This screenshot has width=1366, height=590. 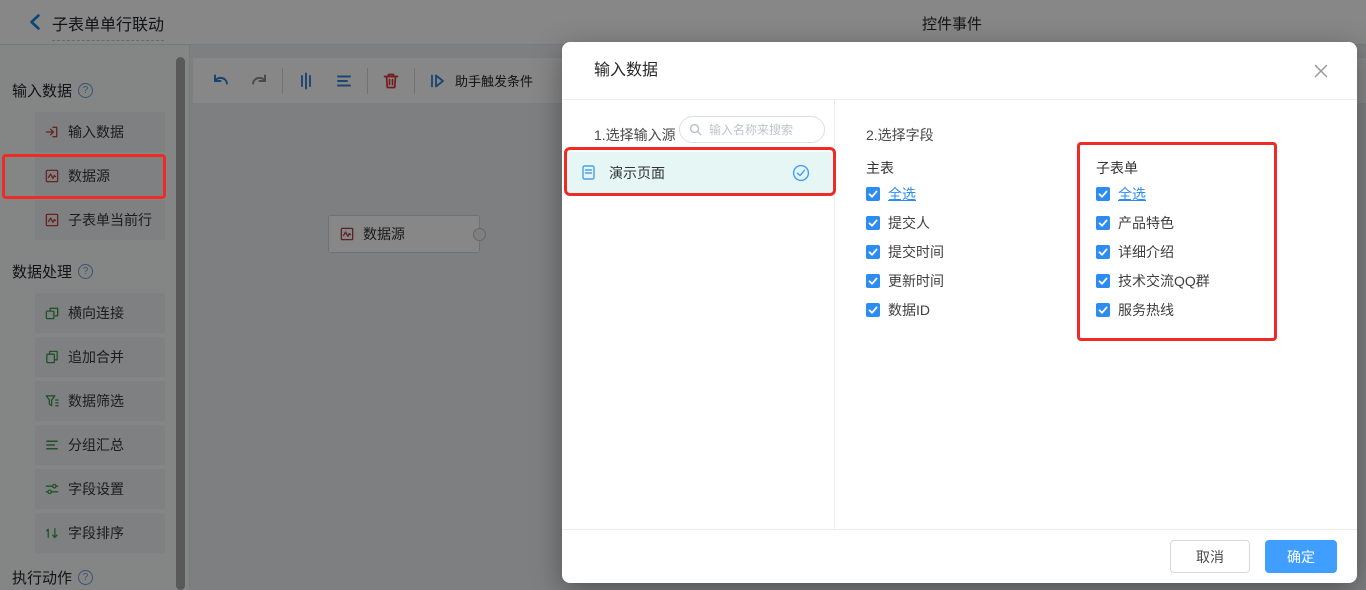 I want to click on main-table-heading: 主表, so click(x=880, y=168).